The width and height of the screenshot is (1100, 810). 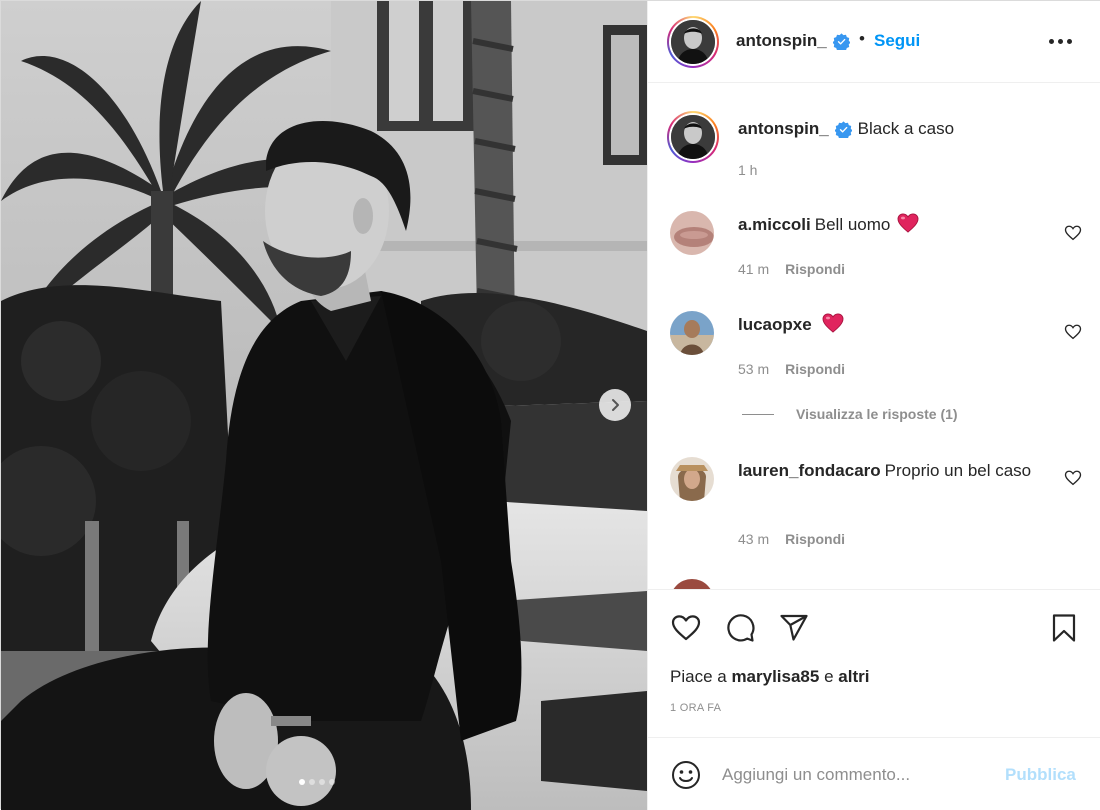 I want to click on carousel-indicator, so click(x=317, y=782).